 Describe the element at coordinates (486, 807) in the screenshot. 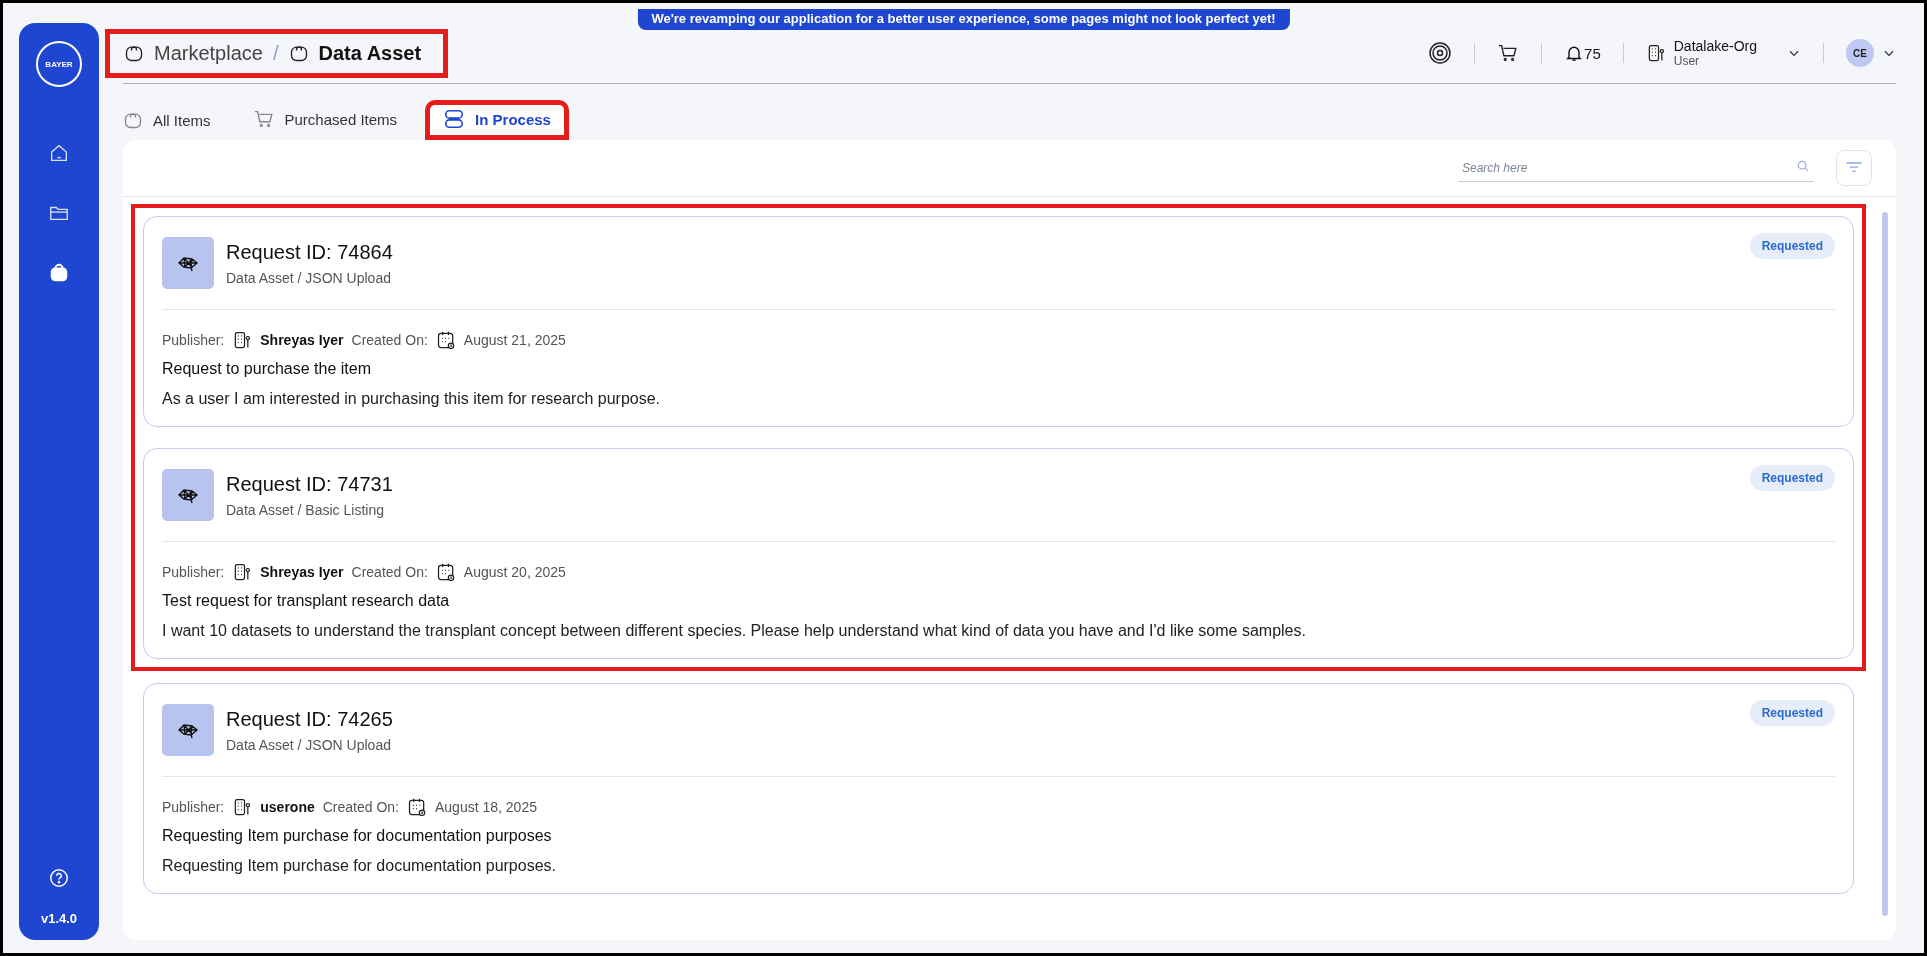

I see `created-date: August 18, 2025` at that location.